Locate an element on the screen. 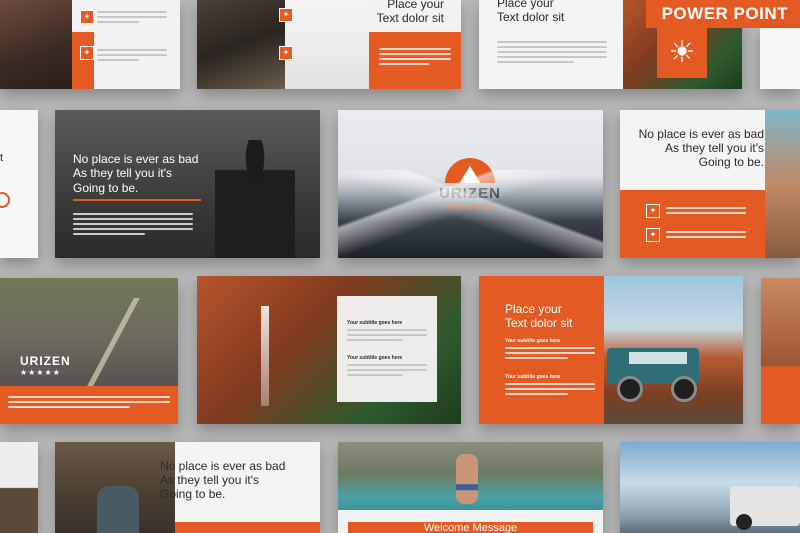 This screenshot has height=533, width=800. backpack is located at coordinates (118, 509).